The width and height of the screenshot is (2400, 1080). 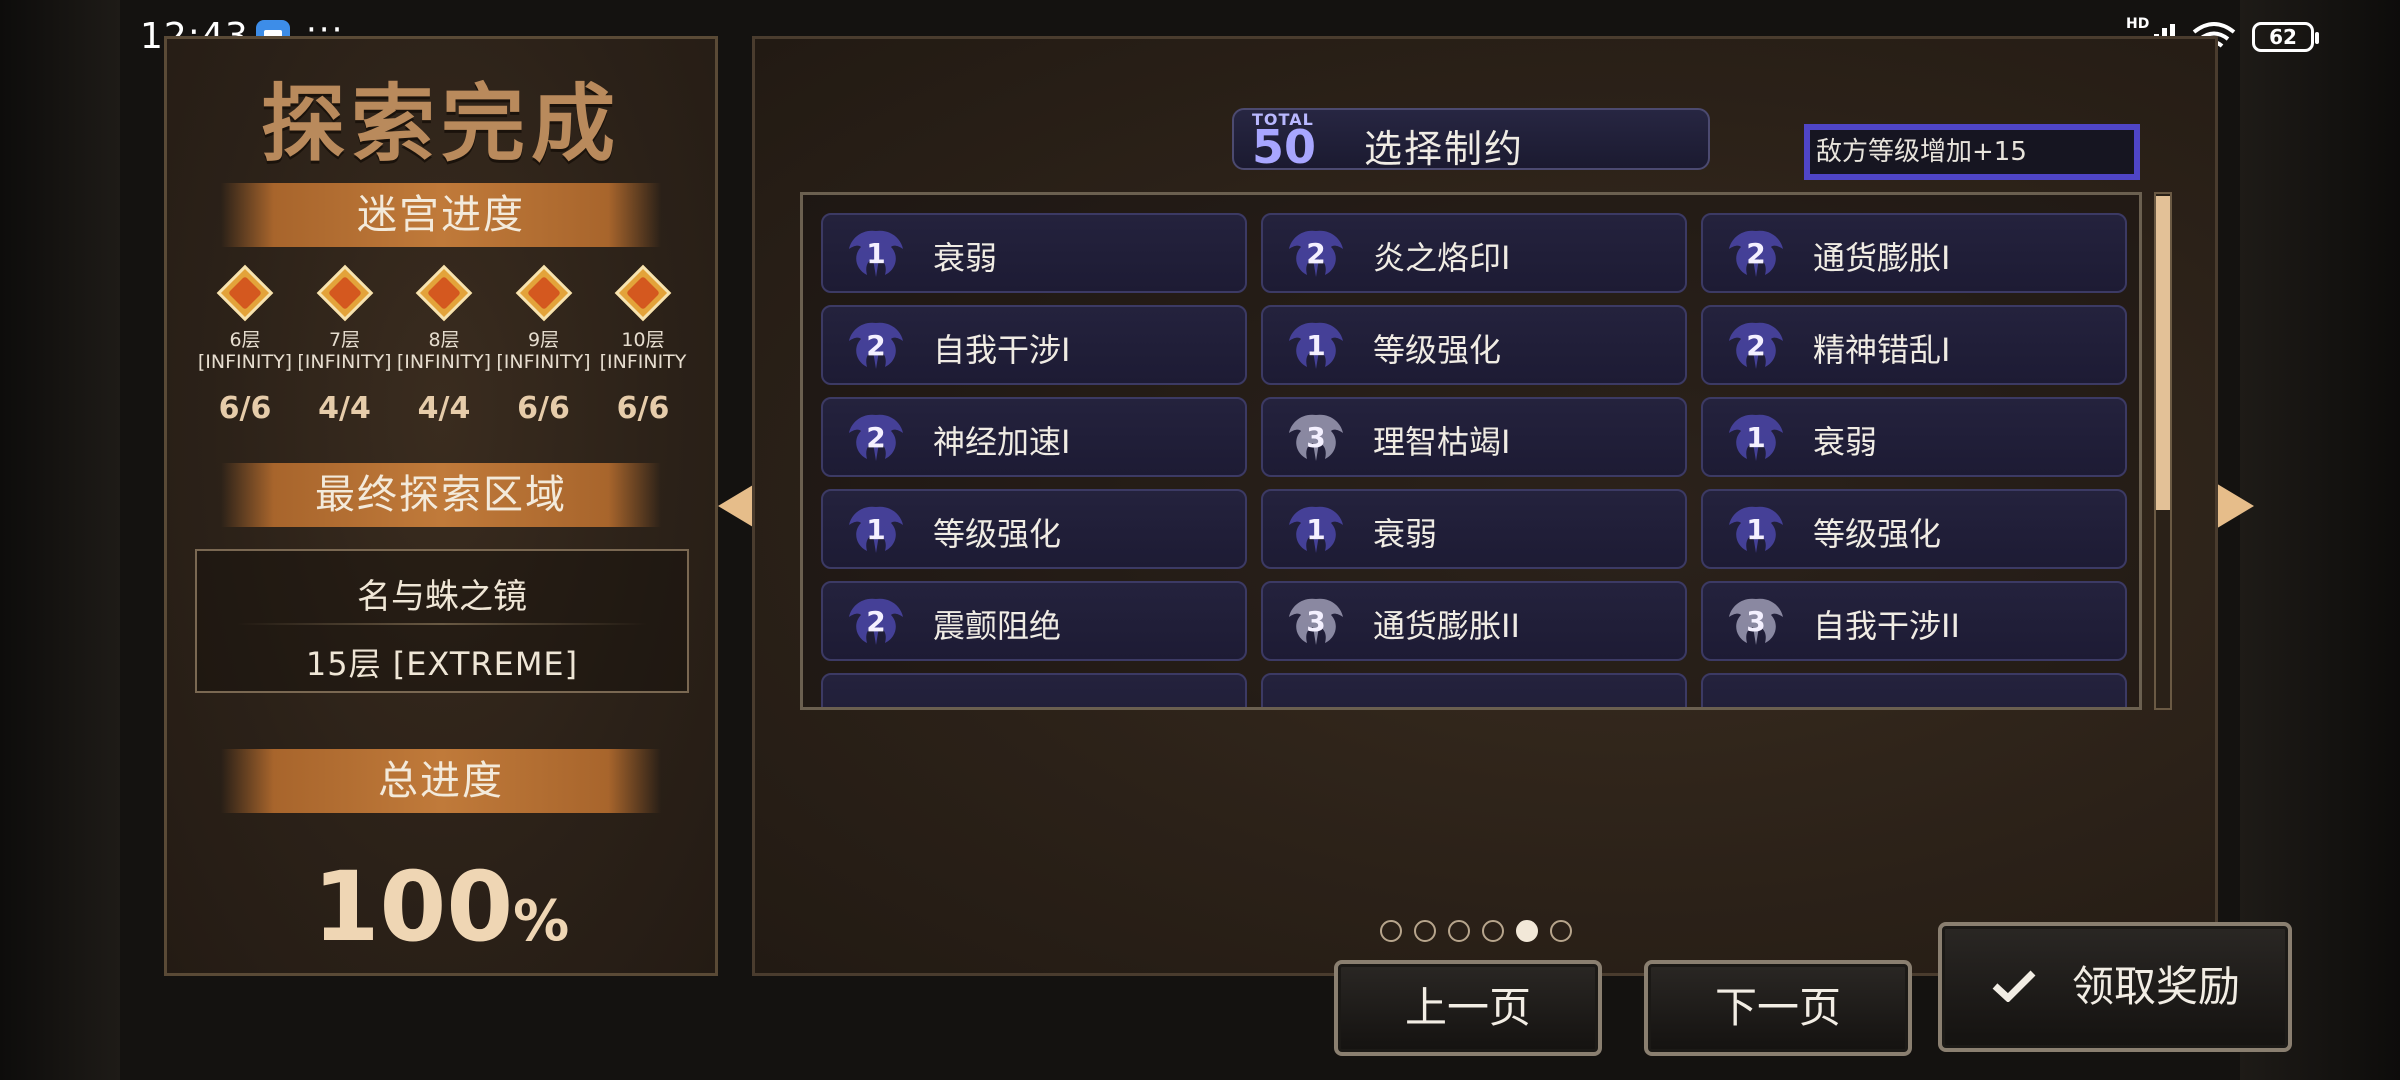 I want to click on battery-indicator: 62, so click(x=2285, y=37).